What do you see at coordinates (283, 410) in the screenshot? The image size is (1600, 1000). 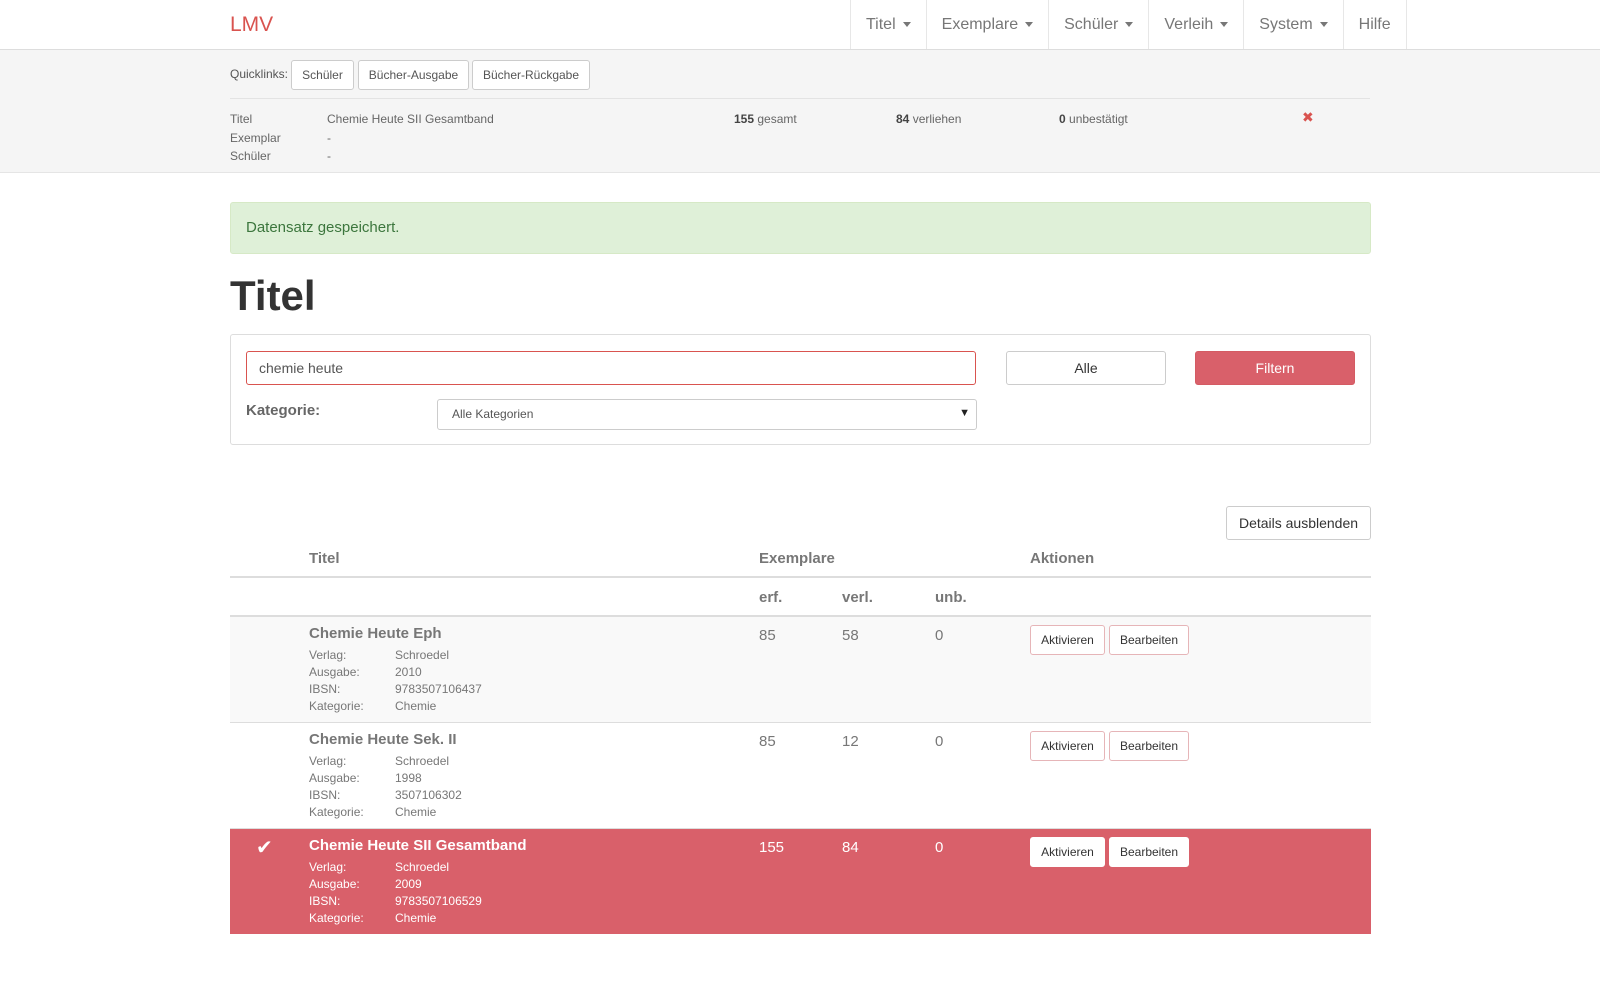 I see `kategorie-label: Kategorie:` at bounding box center [283, 410].